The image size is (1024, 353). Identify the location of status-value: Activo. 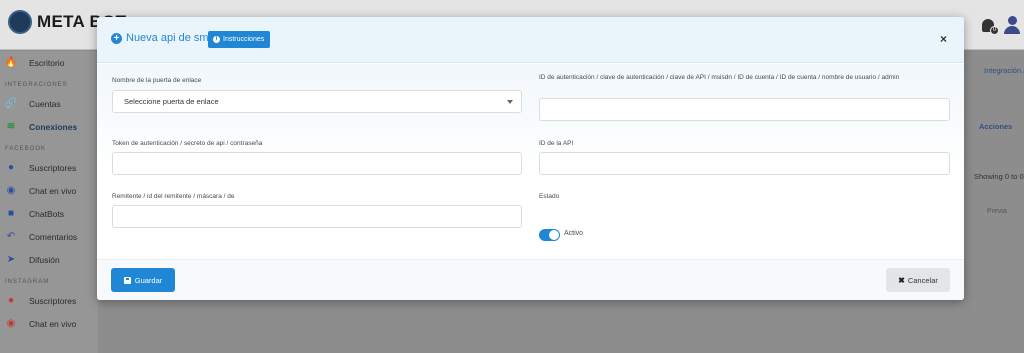
(574, 233).